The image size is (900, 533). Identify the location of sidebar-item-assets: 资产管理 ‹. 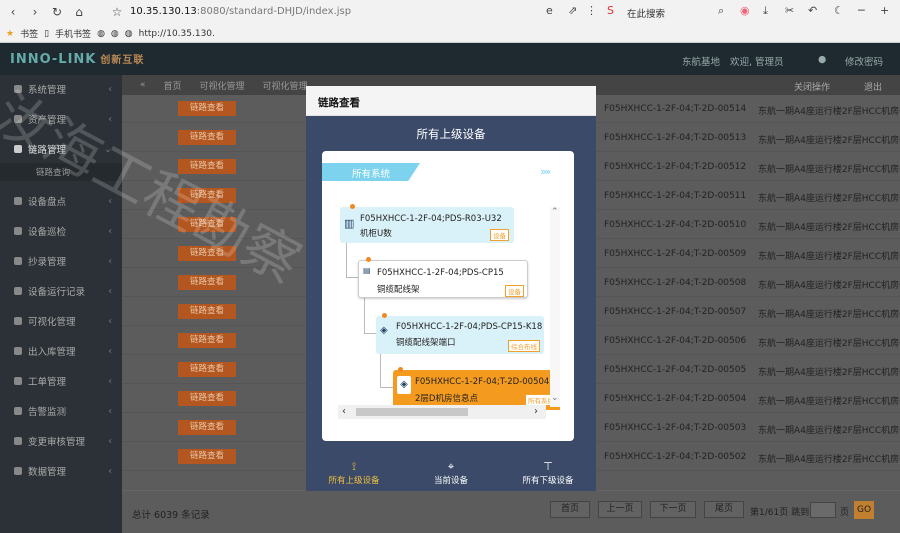
(61, 119).